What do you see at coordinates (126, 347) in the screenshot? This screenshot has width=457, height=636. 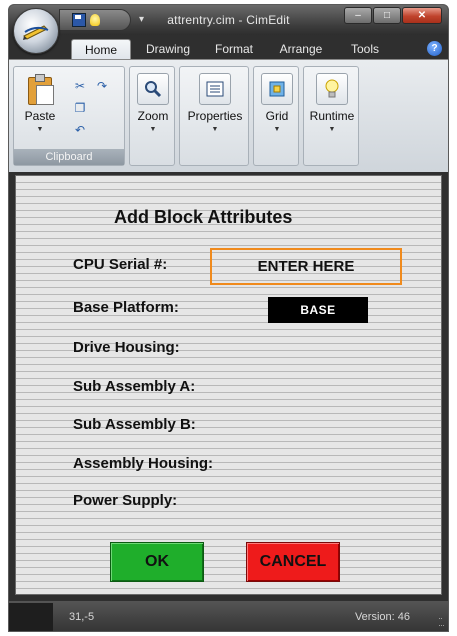 I see `drive-housing-label: Drive Housing:` at bounding box center [126, 347].